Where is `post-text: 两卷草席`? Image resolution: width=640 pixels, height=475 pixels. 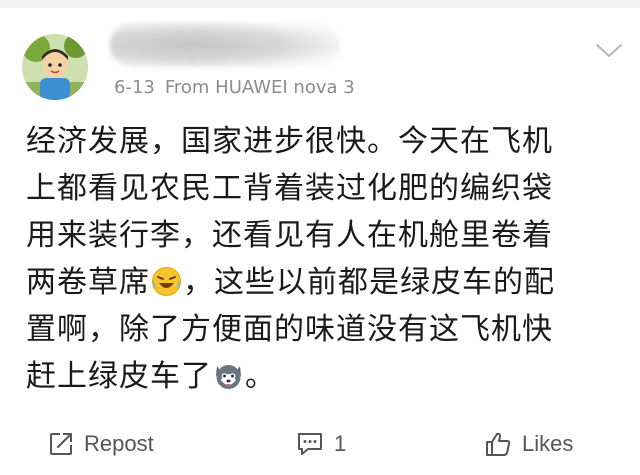
post-text: 两卷草席 is located at coordinates (88, 282).